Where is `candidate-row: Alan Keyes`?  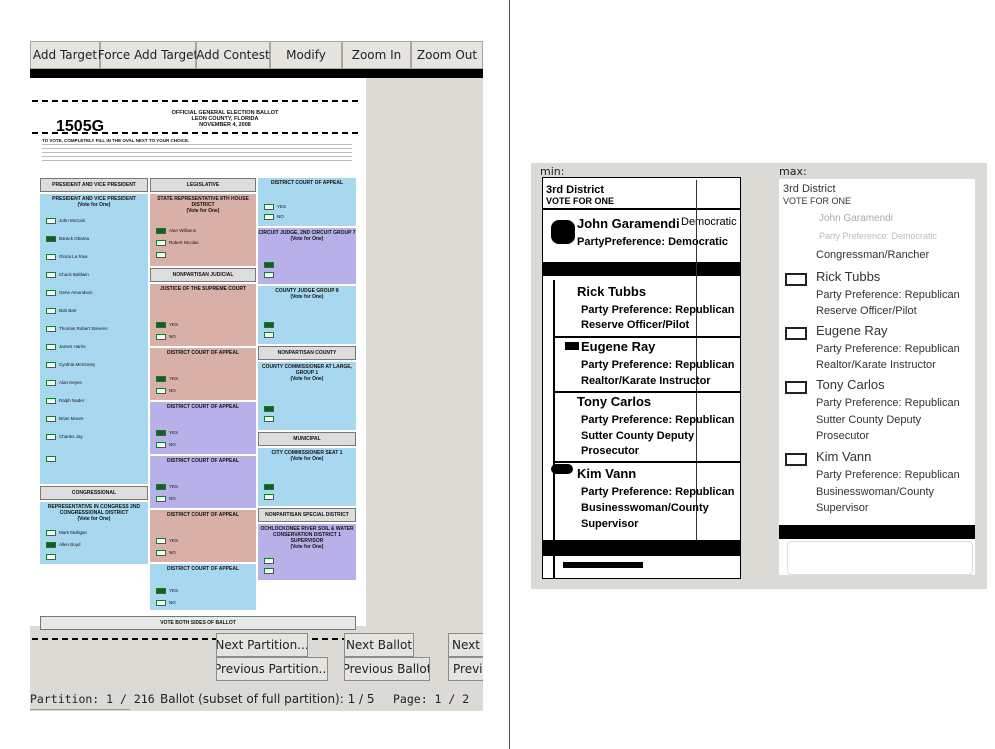
candidate-row: Alan Keyes is located at coordinates (64, 383).